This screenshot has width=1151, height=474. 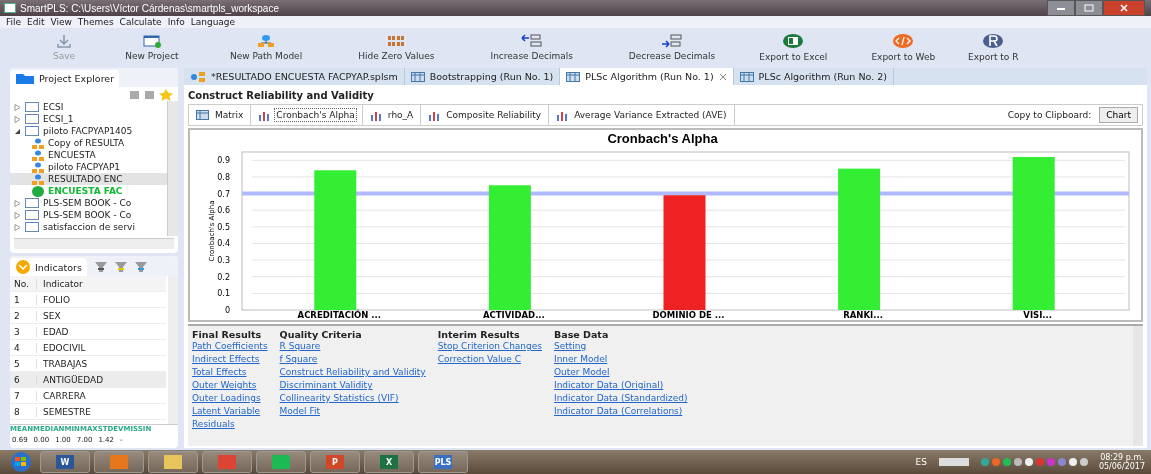 I want to click on menu-item: Language, so click(x=213, y=22).